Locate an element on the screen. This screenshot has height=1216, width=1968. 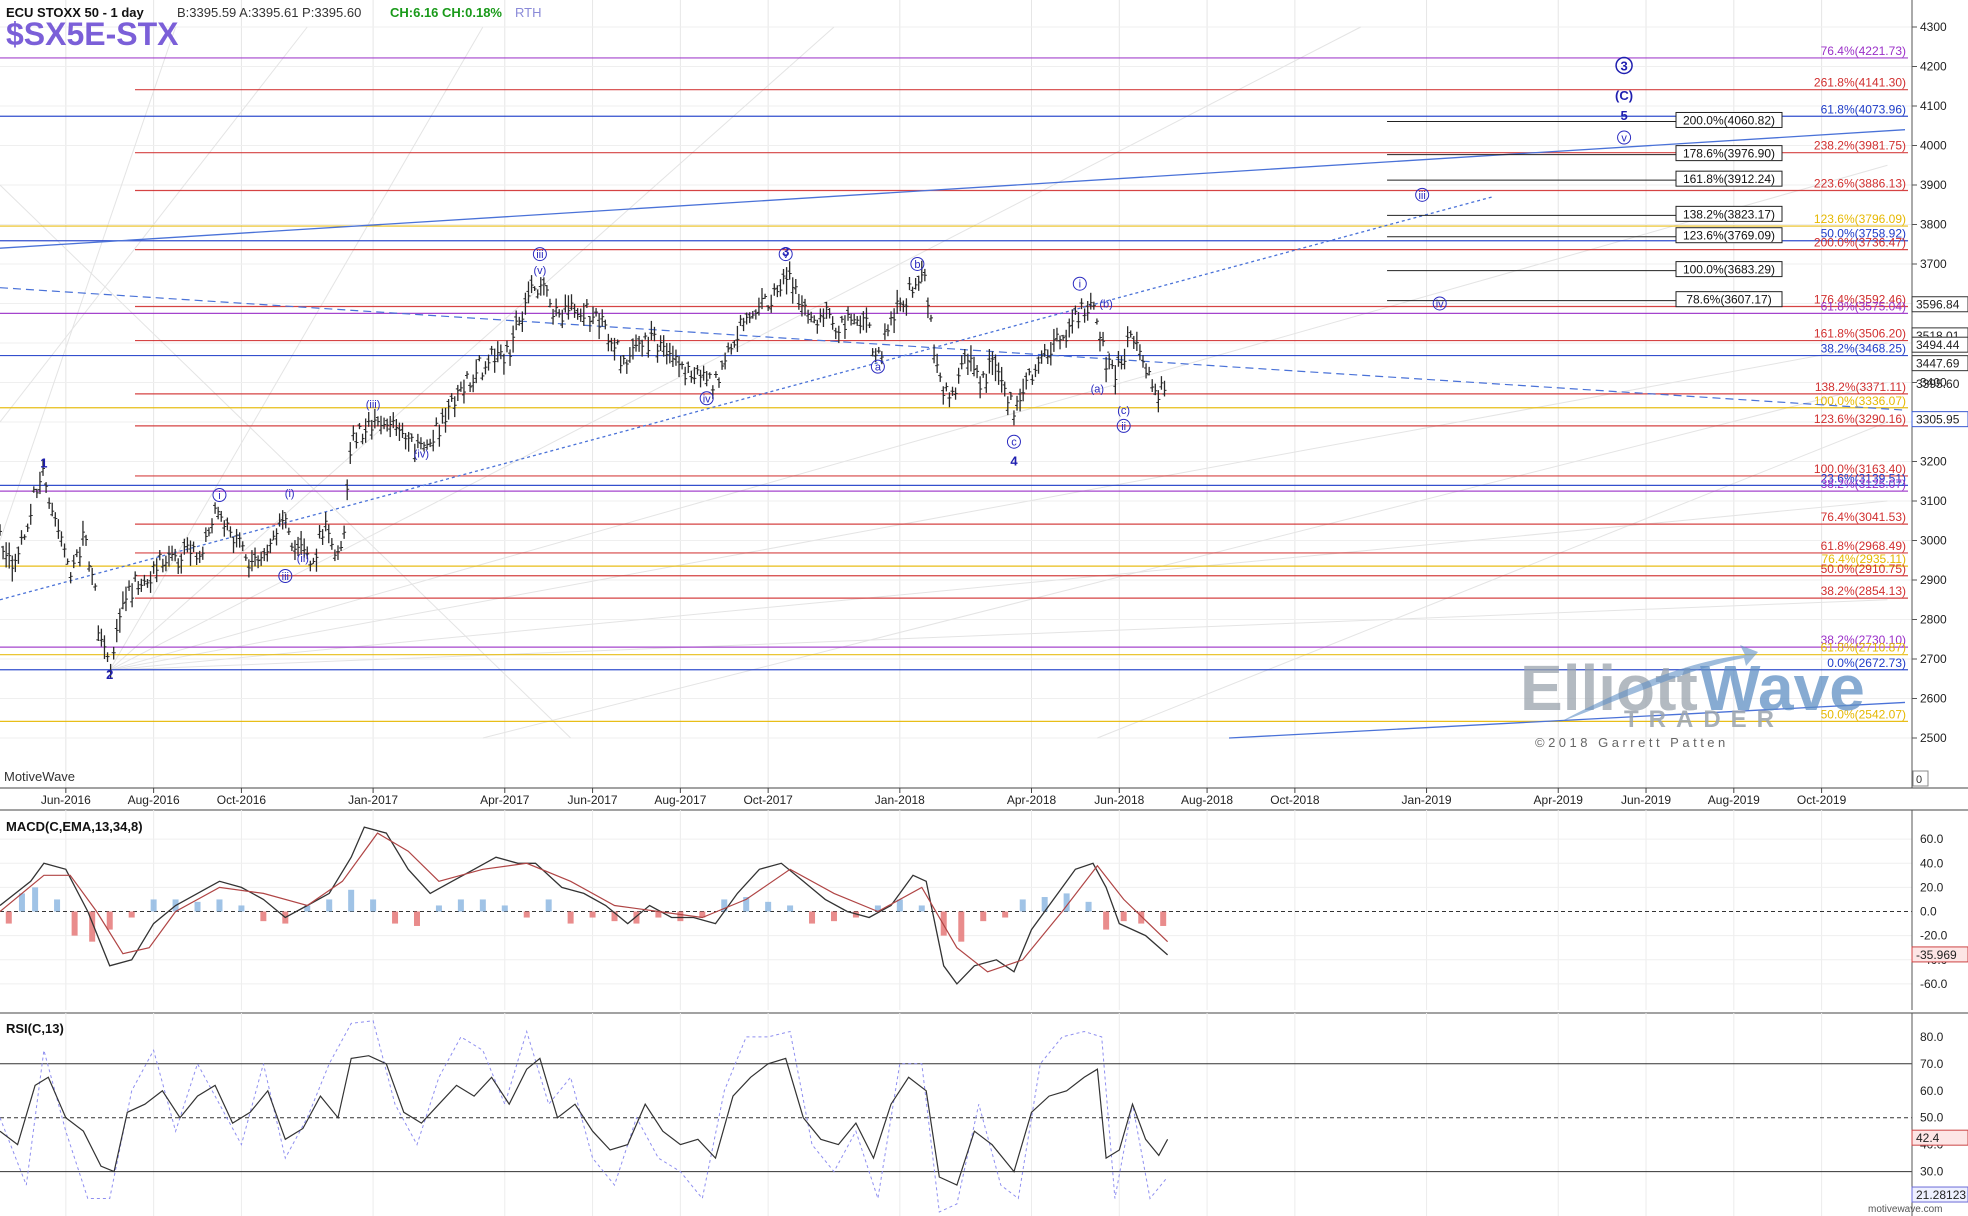
rsi-last-value: 42.4 is located at coordinates (1928, 1138).